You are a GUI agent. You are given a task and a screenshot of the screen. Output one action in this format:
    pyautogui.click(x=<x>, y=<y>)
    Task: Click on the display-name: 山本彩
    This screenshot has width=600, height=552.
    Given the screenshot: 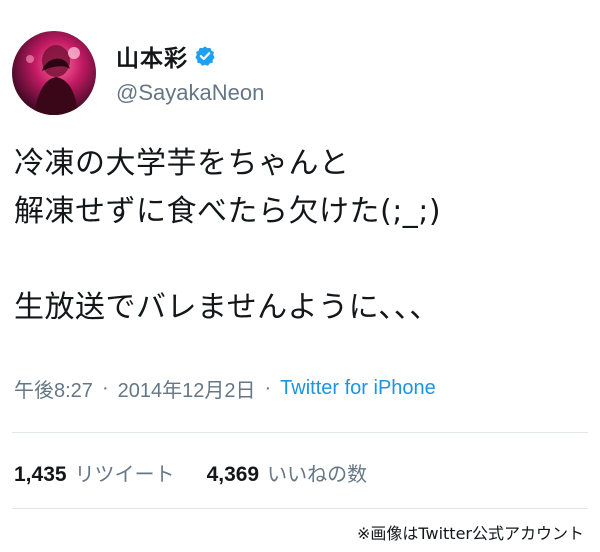 What is the action you would take?
    pyautogui.click(x=152, y=56)
    